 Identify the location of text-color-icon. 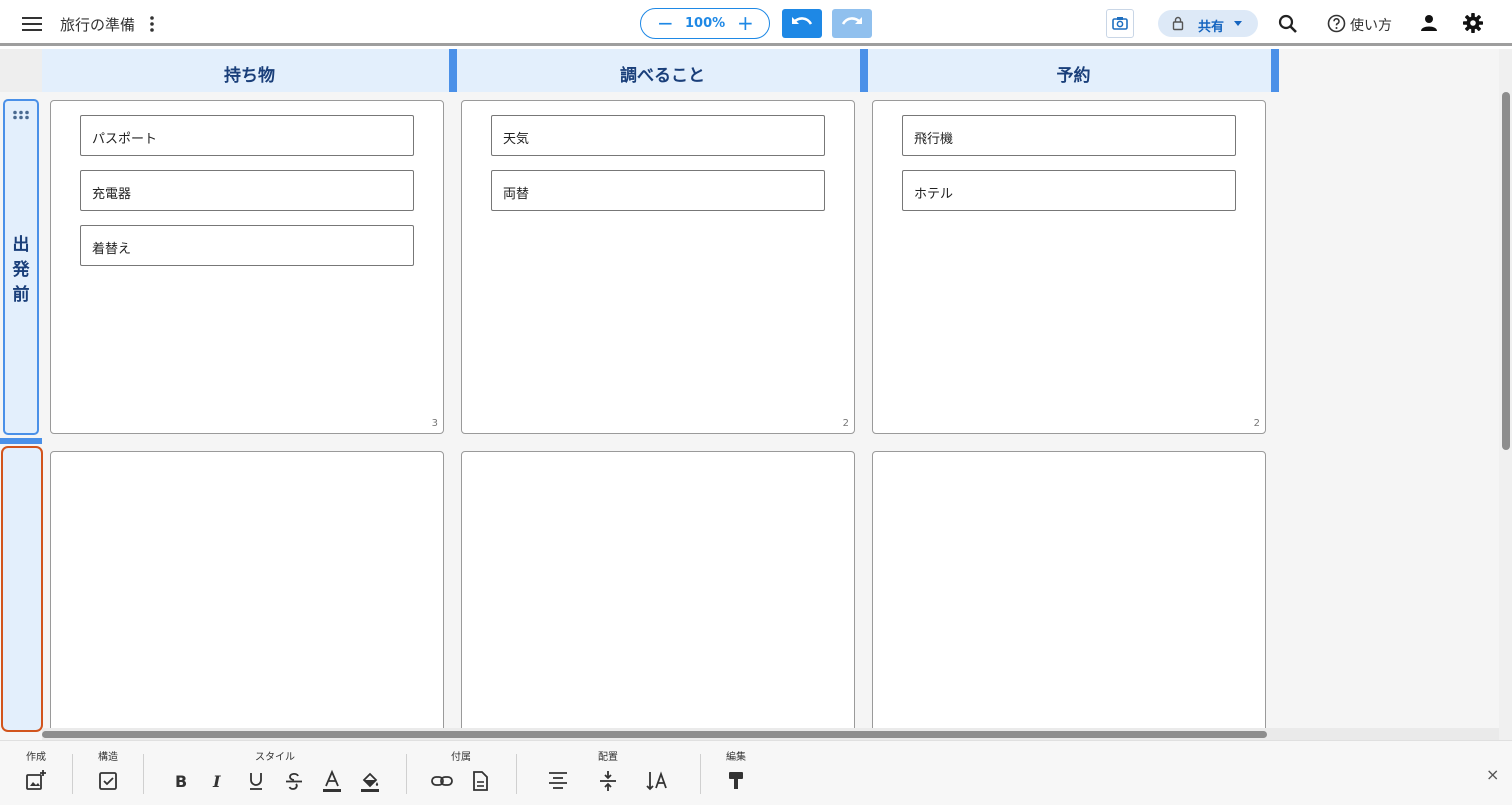
(332, 781).